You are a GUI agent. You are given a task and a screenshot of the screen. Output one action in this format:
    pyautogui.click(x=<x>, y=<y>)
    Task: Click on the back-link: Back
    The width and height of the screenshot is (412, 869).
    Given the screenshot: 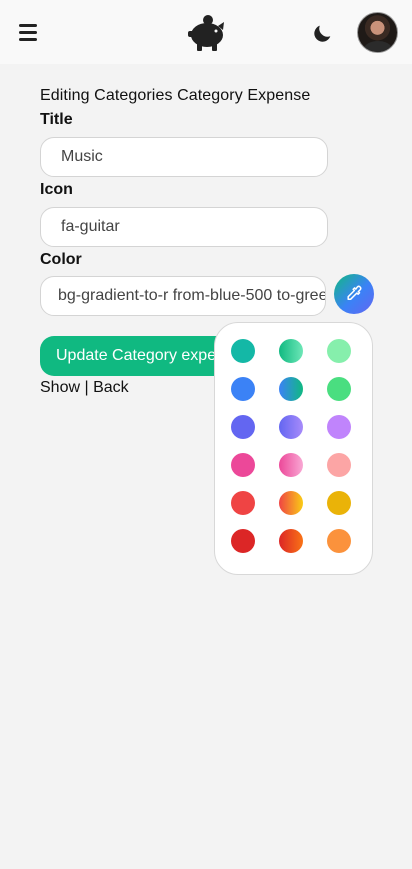 What is the action you would take?
    pyautogui.click(x=111, y=387)
    